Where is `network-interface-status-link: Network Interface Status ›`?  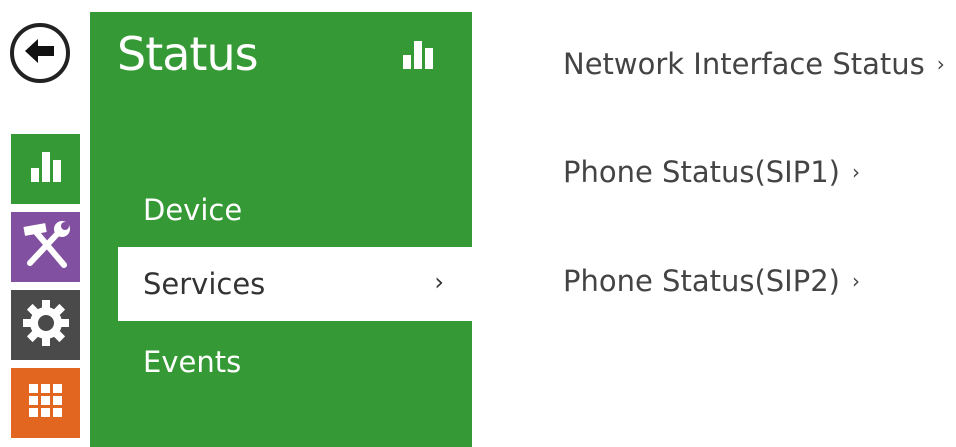
network-interface-status-link: Network Interface Status › is located at coordinates (754, 64).